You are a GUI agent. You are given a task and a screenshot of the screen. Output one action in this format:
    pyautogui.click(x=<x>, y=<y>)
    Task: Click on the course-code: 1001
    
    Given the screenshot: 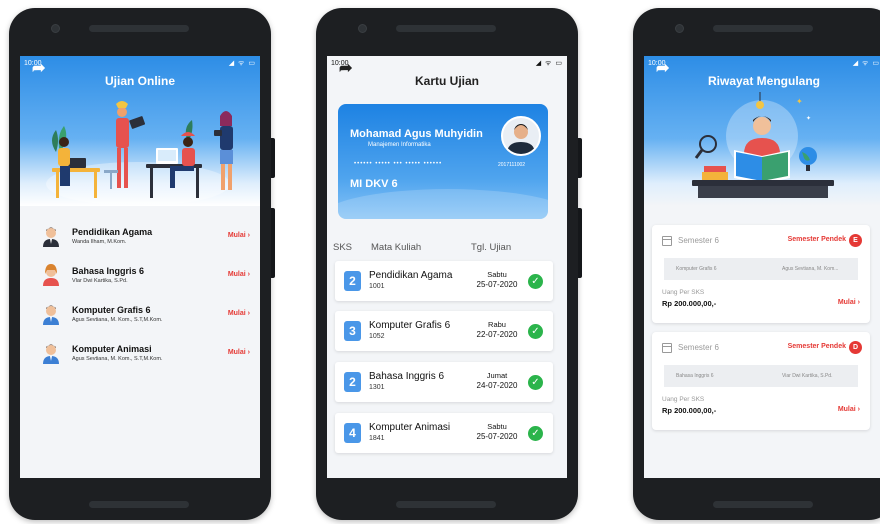 What is the action you would take?
    pyautogui.click(x=377, y=286)
    